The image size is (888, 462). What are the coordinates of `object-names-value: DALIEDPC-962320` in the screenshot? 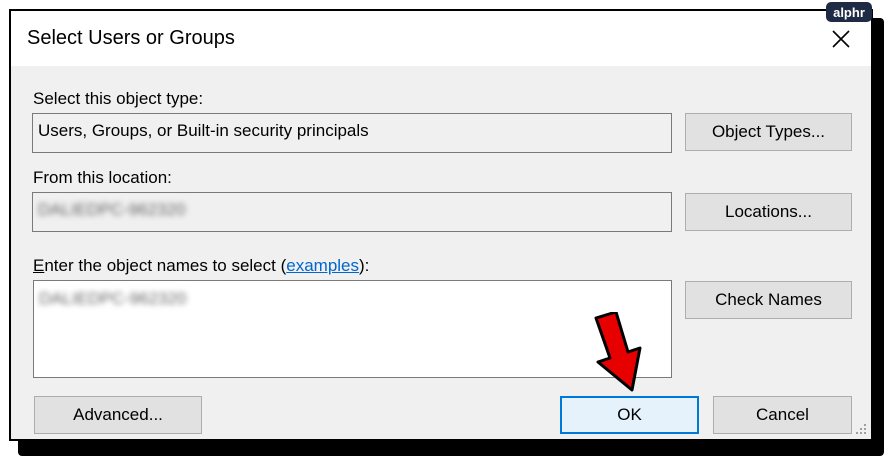 It's located at (113, 298).